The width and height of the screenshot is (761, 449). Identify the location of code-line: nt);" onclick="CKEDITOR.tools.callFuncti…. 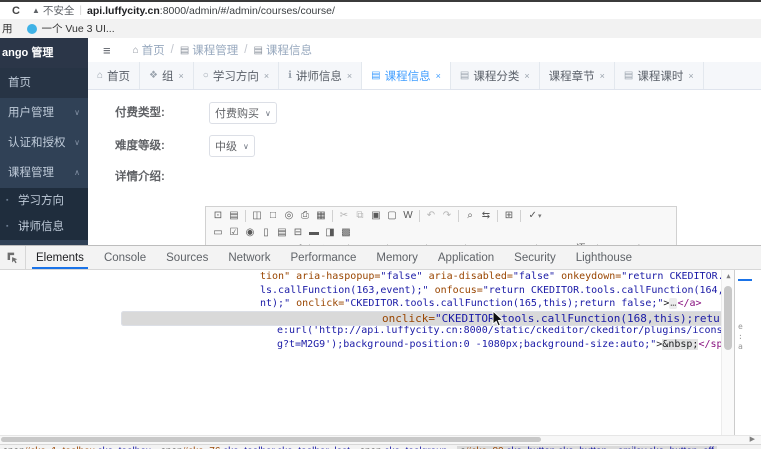
(380, 304).